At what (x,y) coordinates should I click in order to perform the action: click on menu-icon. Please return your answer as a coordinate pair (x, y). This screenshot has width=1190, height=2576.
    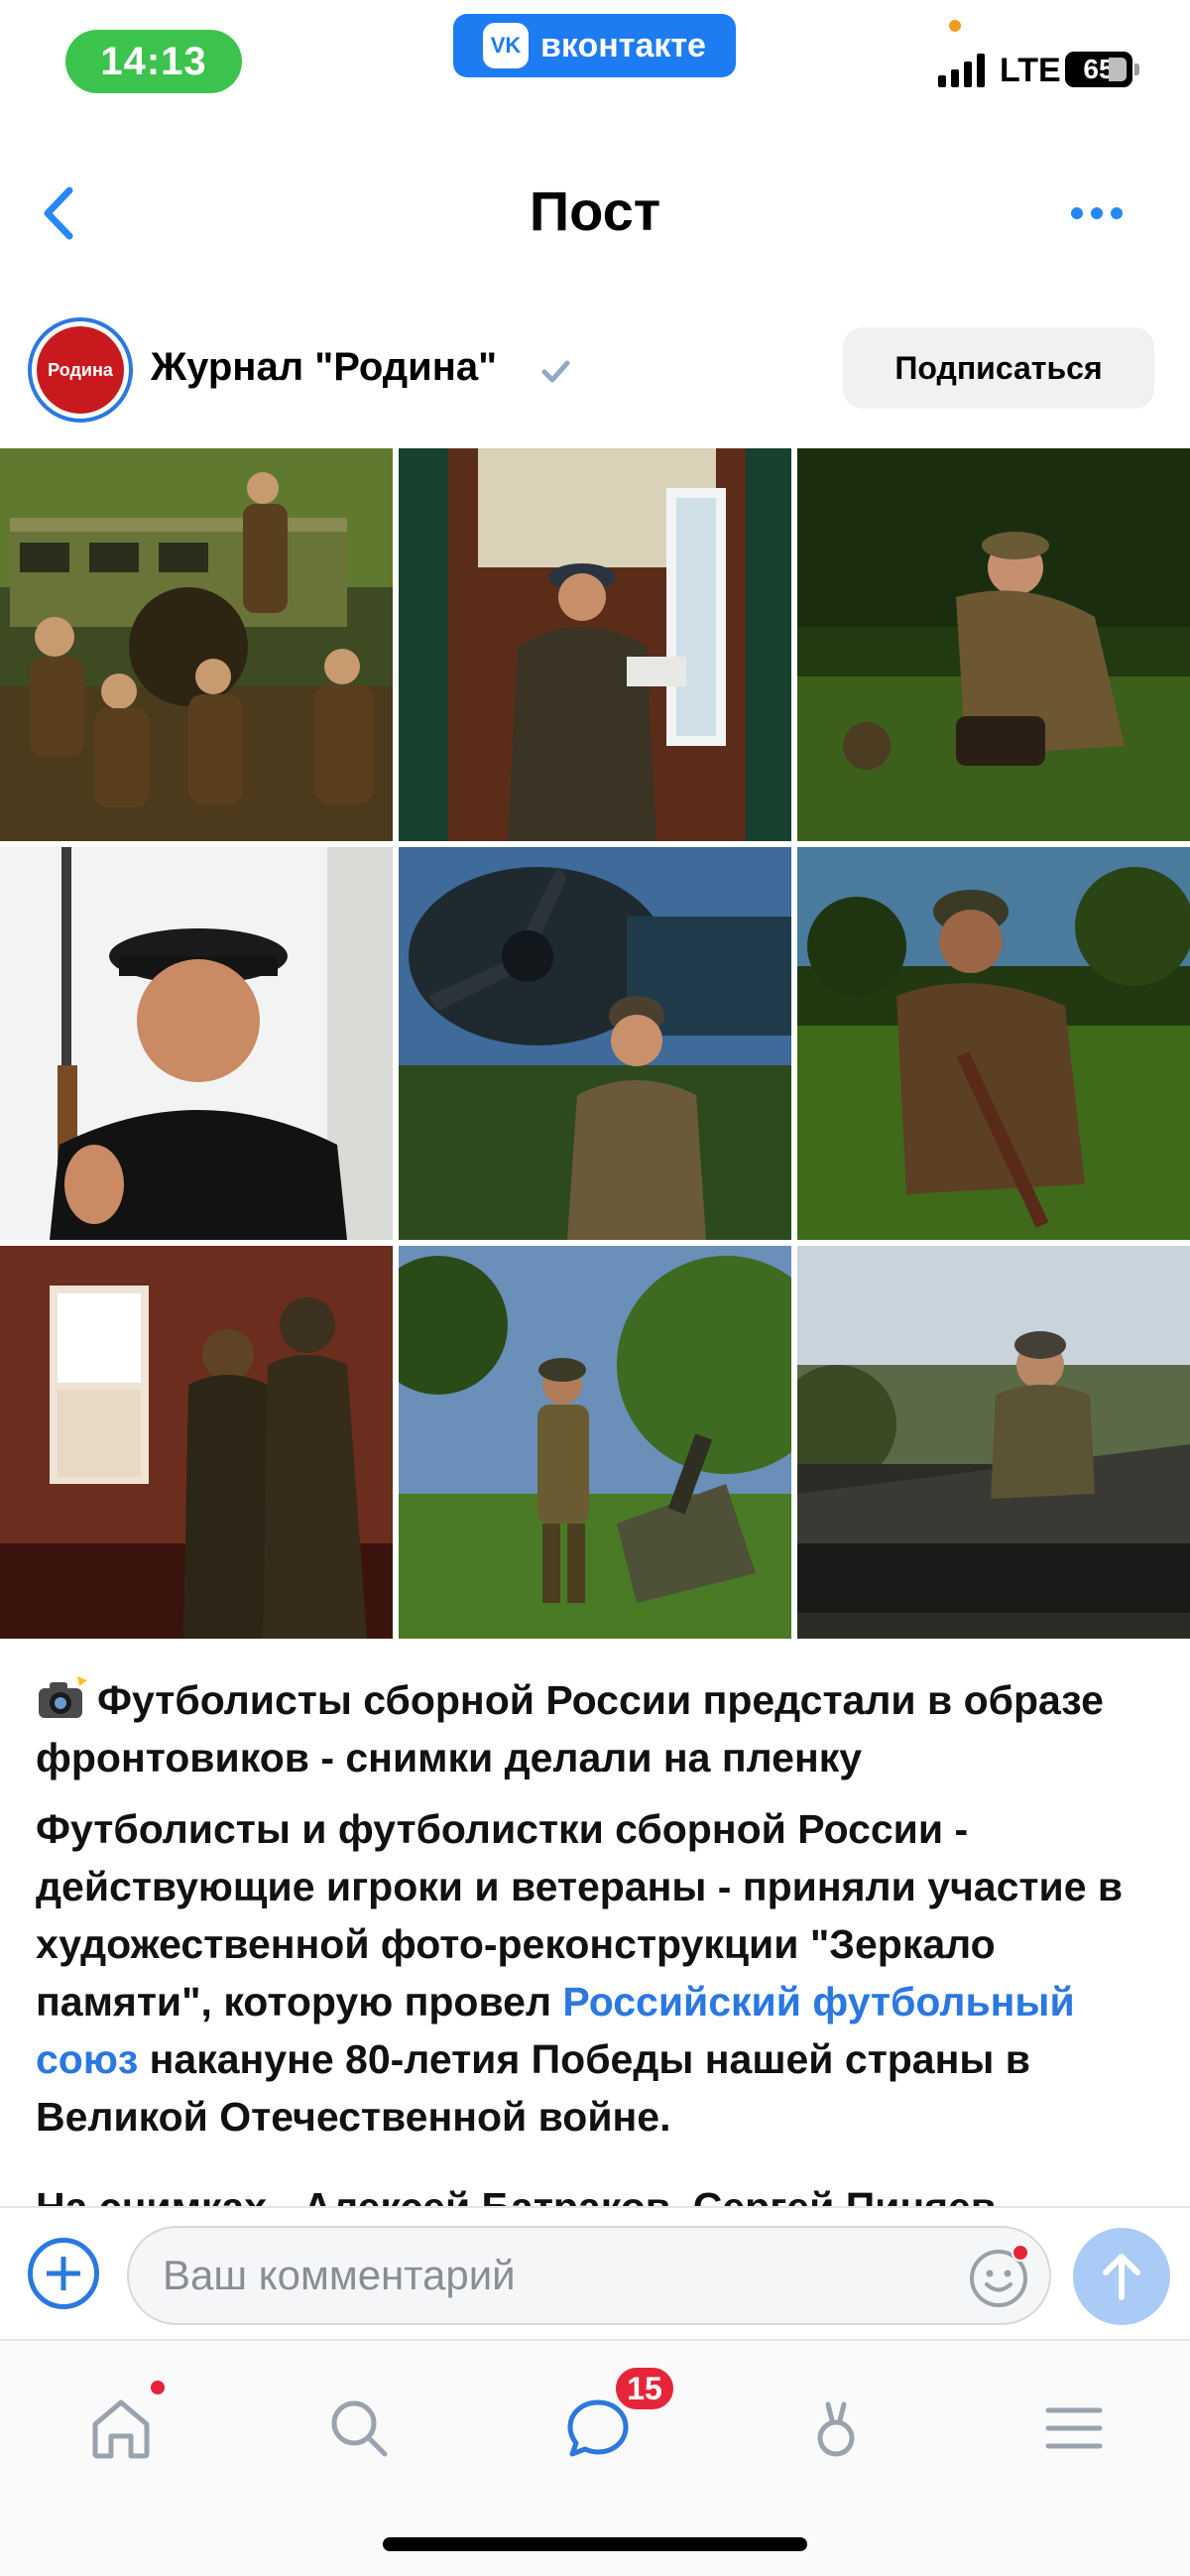
    Looking at the image, I should click on (1074, 2428).